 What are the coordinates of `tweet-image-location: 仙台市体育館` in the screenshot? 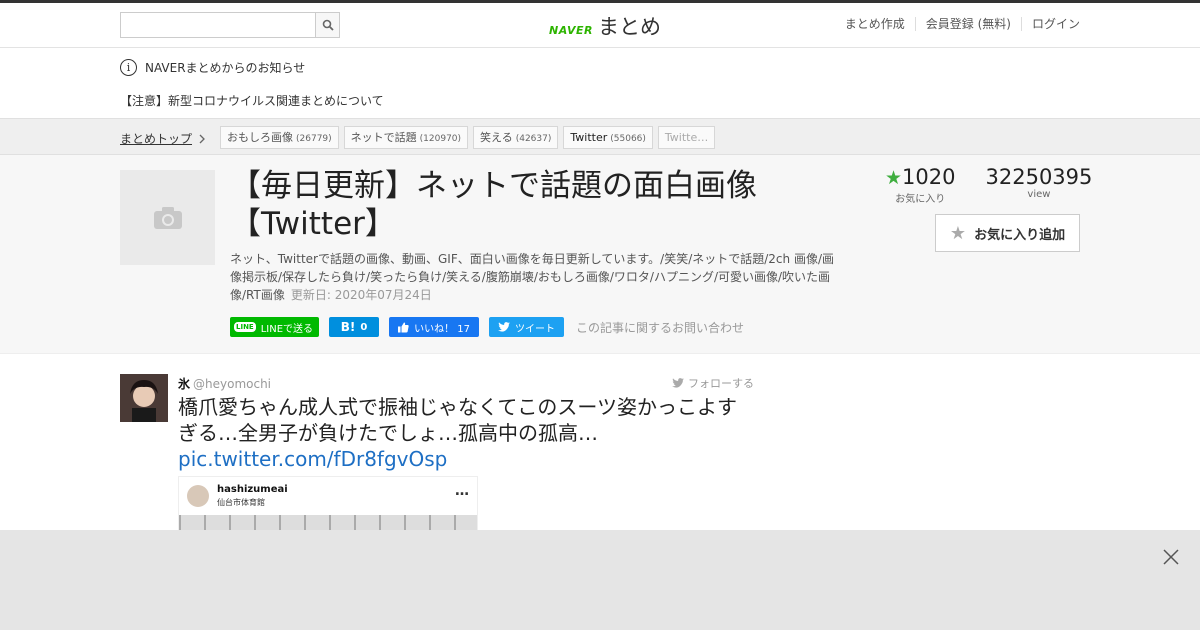 It's located at (241, 502).